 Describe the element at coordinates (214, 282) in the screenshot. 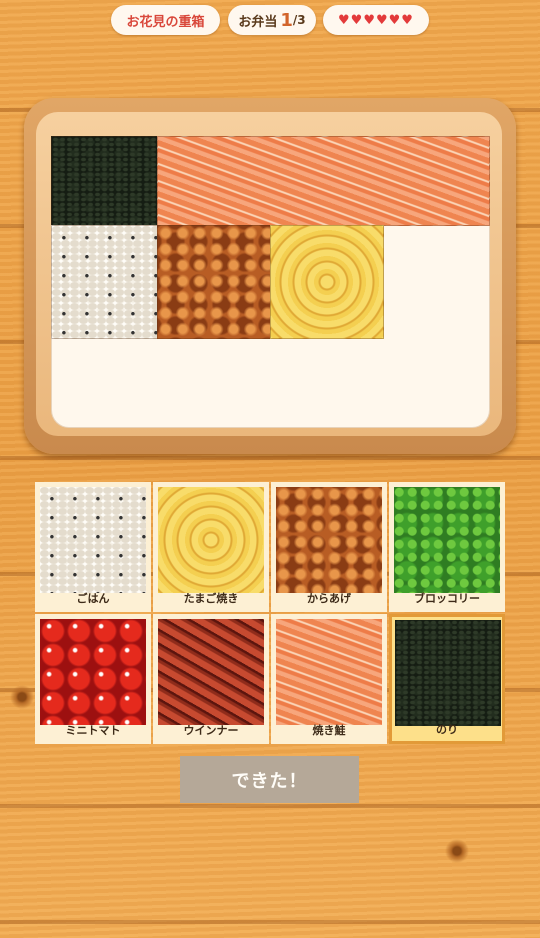

I see `placed-karaage` at that location.